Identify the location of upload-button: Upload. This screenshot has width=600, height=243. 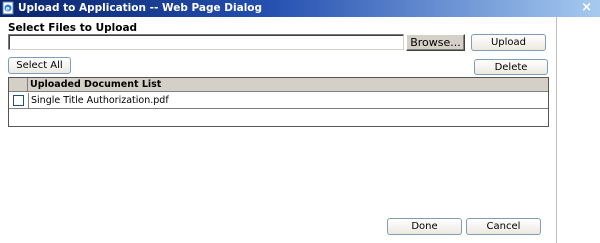
(508, 42).